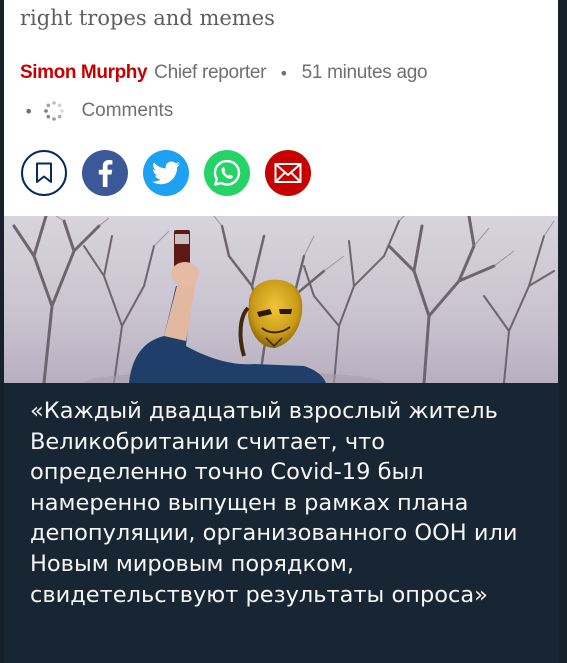  I want to click on share-bar, so click(173, 173).